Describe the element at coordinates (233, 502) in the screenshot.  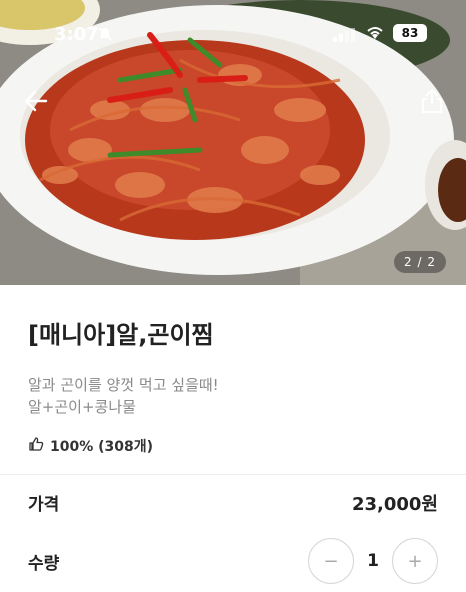
I see `price-row: 가격 23,000원` at that location.